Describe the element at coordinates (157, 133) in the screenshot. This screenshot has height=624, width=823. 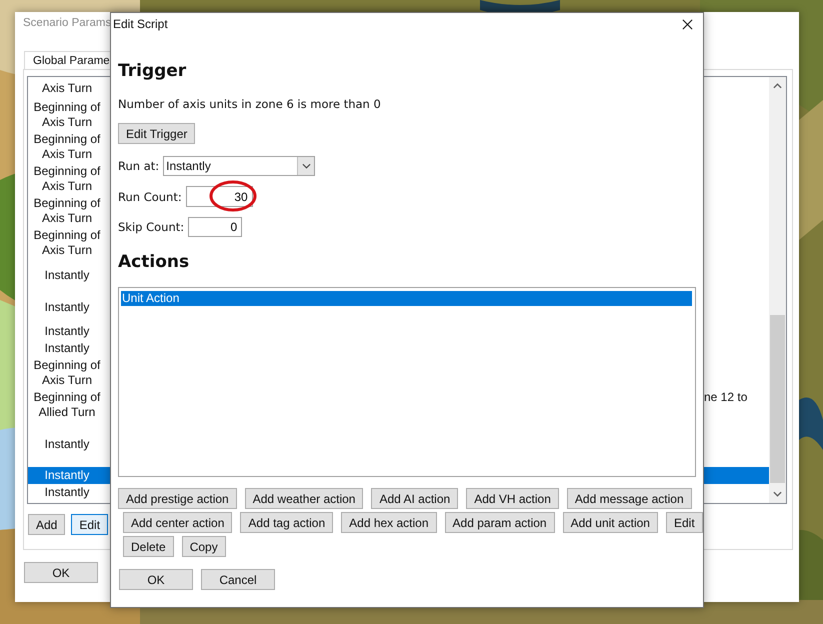
I see `edit-trigger-button: Edit Trigger` at that location.